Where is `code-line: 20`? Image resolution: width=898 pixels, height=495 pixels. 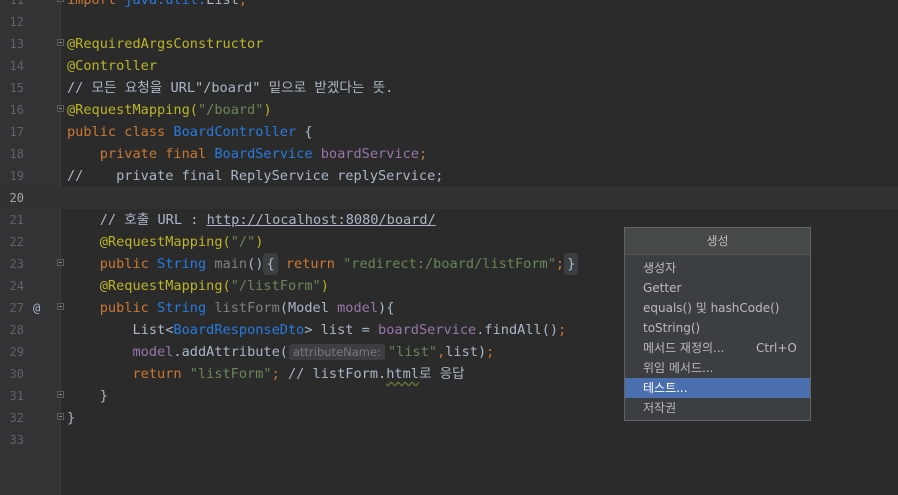
code-line: 20 is located at coordinates (449, 198).